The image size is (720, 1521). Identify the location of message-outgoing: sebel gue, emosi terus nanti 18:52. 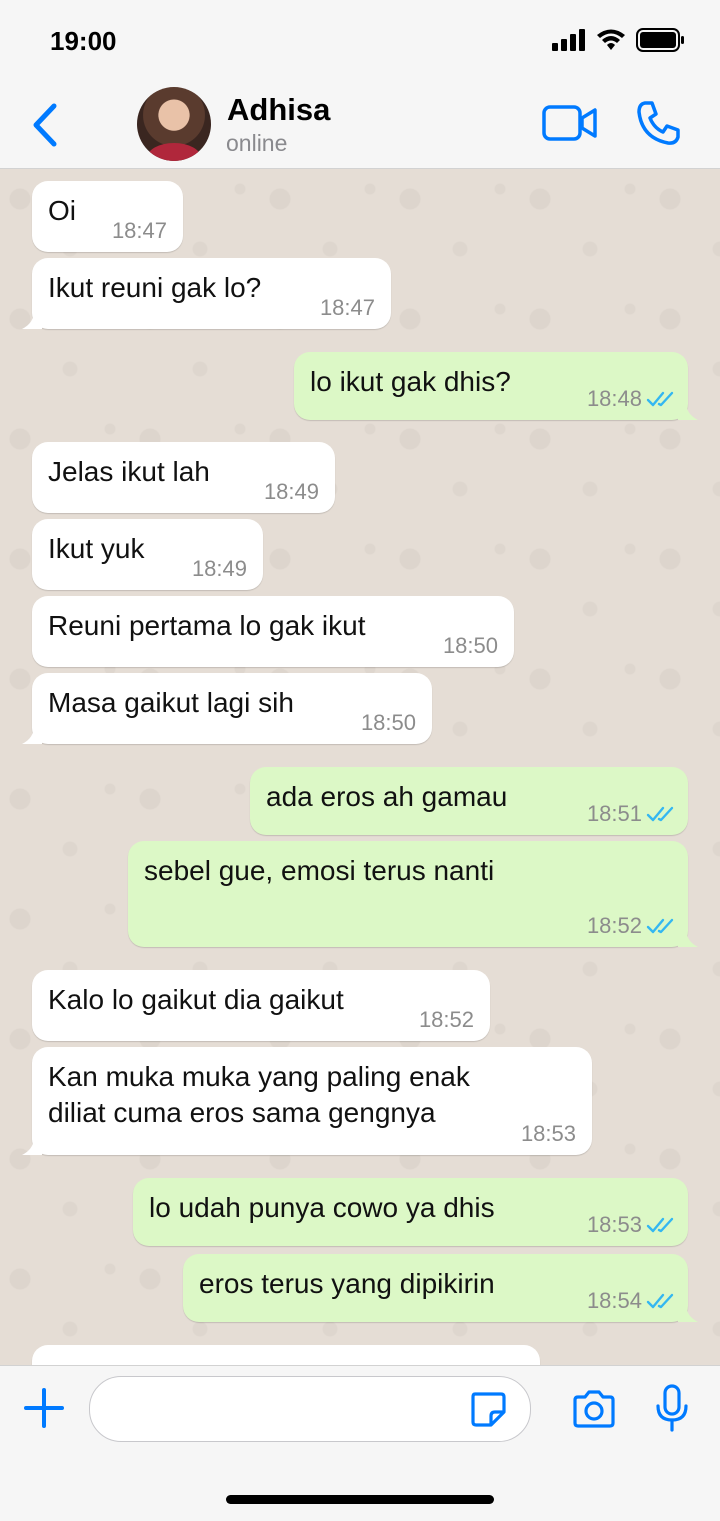
(413, 894).